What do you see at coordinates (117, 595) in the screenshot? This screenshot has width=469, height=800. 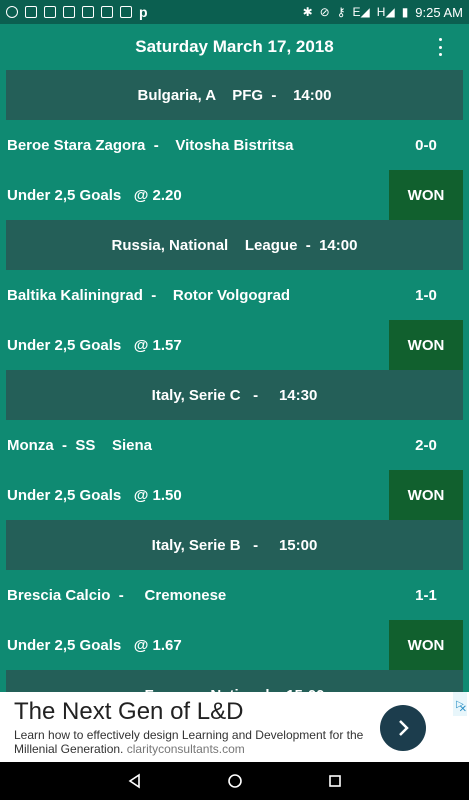 I see `match-teams: Brescia Calcio - Cremonese` at bounding box center [117, 595].